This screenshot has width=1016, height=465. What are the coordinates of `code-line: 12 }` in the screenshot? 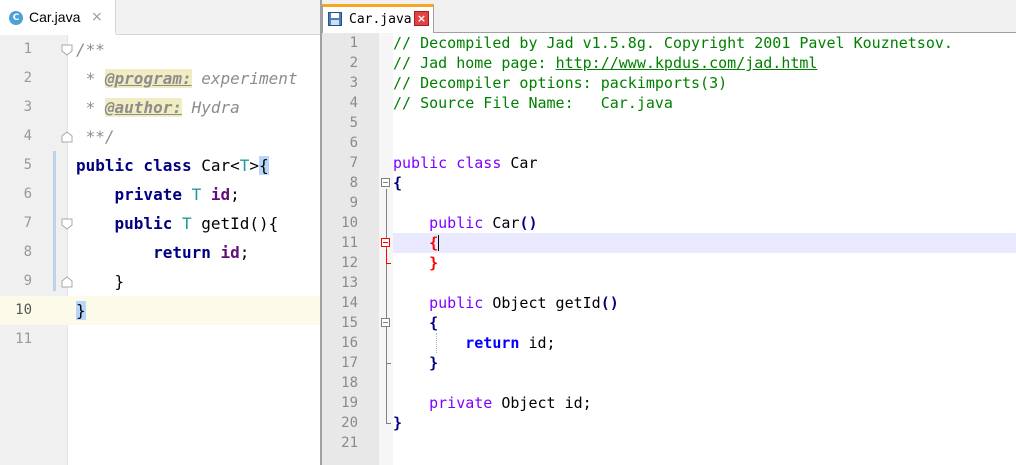 It's located at (669, 263).